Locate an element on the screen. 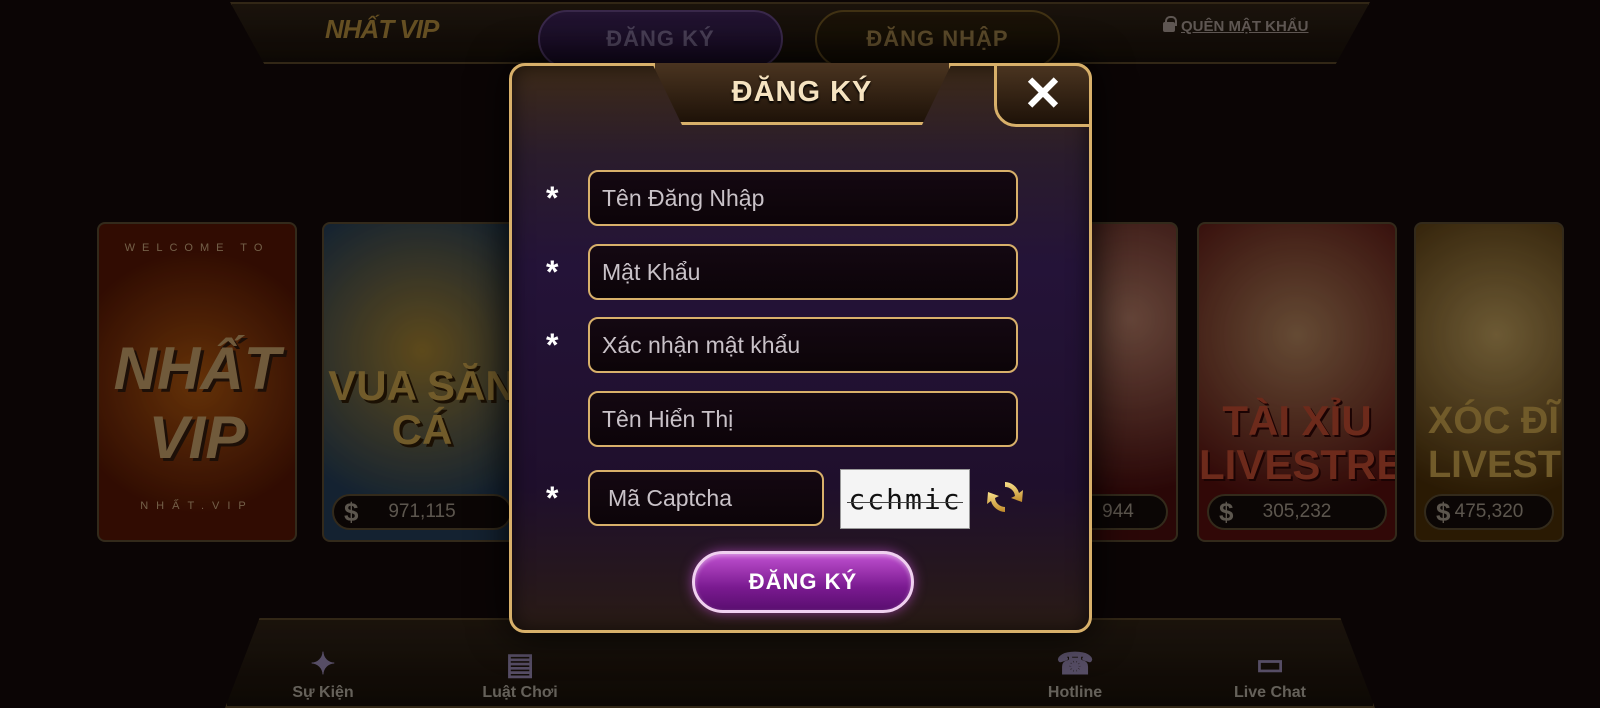 The image size is (1600, 708). close-button: ✕ is located at coordinates (1043, 95).